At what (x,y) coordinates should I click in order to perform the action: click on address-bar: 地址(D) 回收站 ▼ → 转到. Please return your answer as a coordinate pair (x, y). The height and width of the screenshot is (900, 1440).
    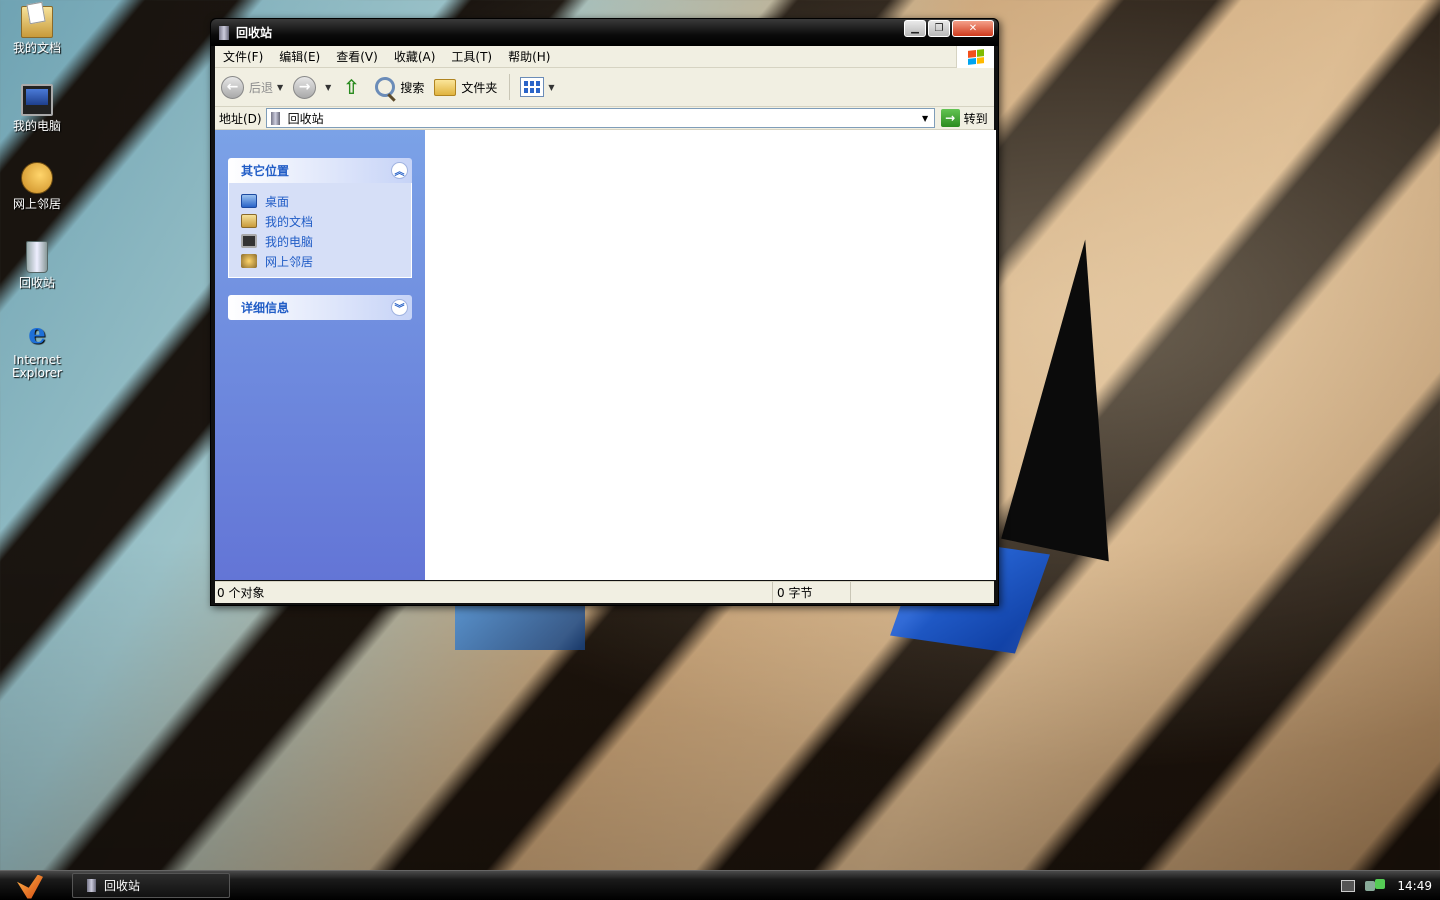
    Looking at the image, I should click on (604, 118).